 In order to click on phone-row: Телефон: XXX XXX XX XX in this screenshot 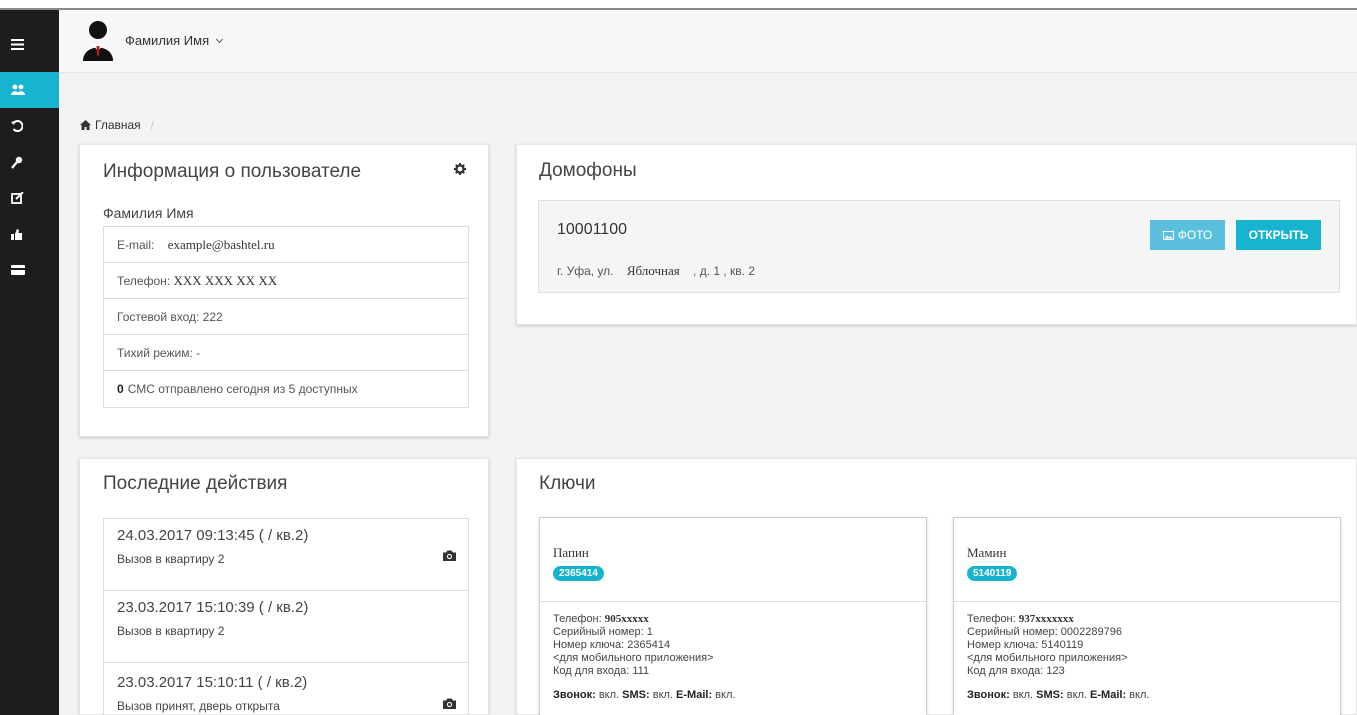, I will do `click(286, 281)`.